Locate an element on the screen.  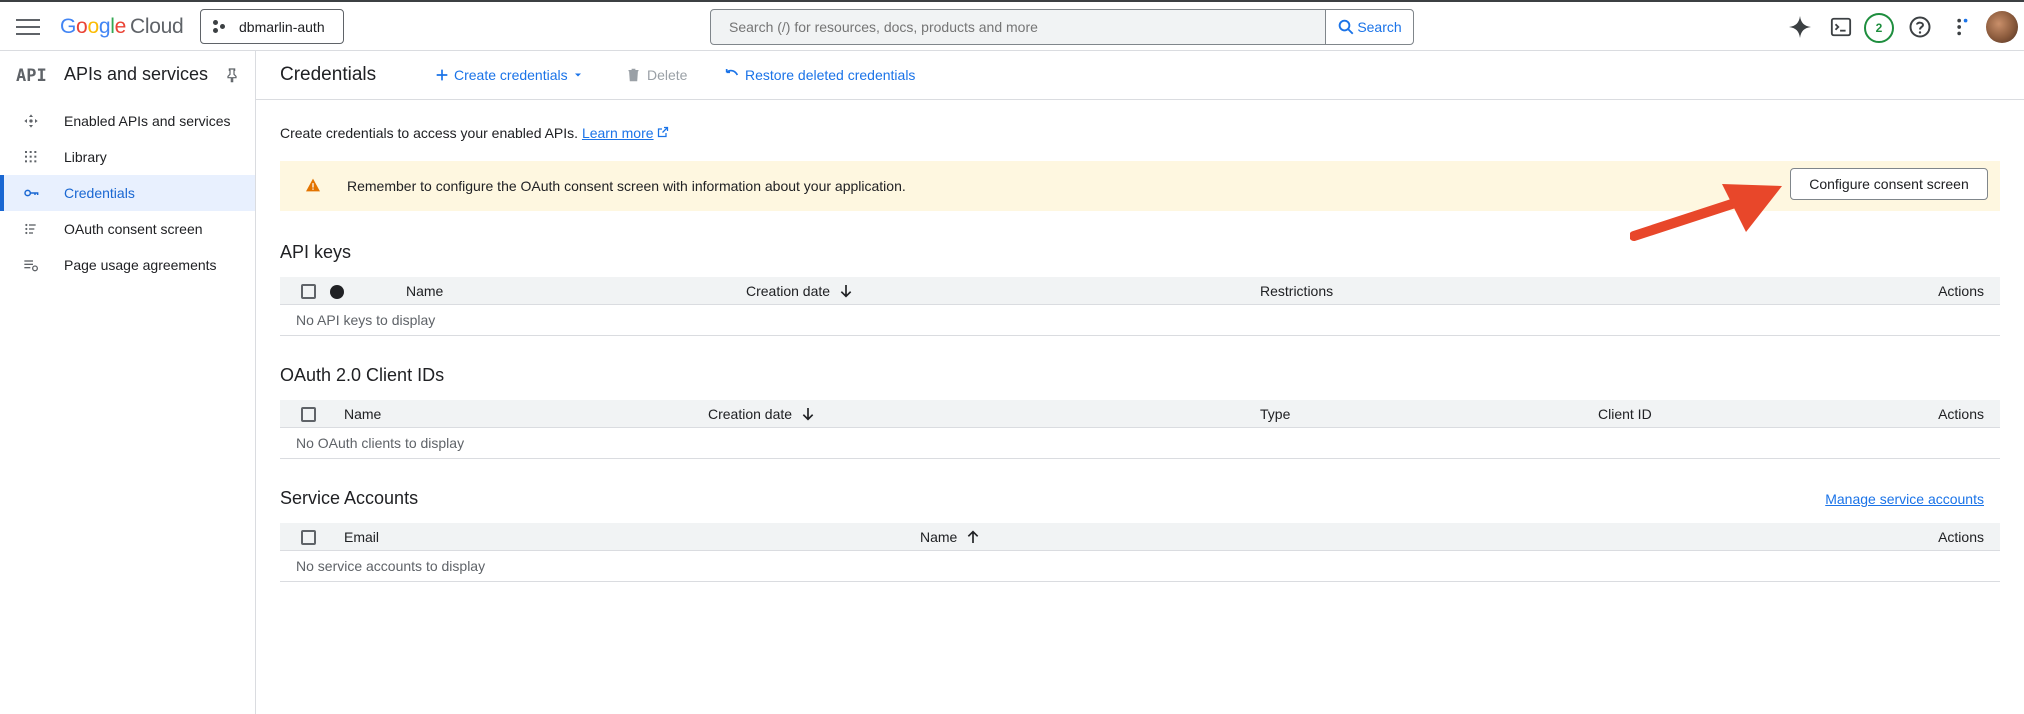
sidebar-header: API APIs and services is located at coordinates (127, 75).